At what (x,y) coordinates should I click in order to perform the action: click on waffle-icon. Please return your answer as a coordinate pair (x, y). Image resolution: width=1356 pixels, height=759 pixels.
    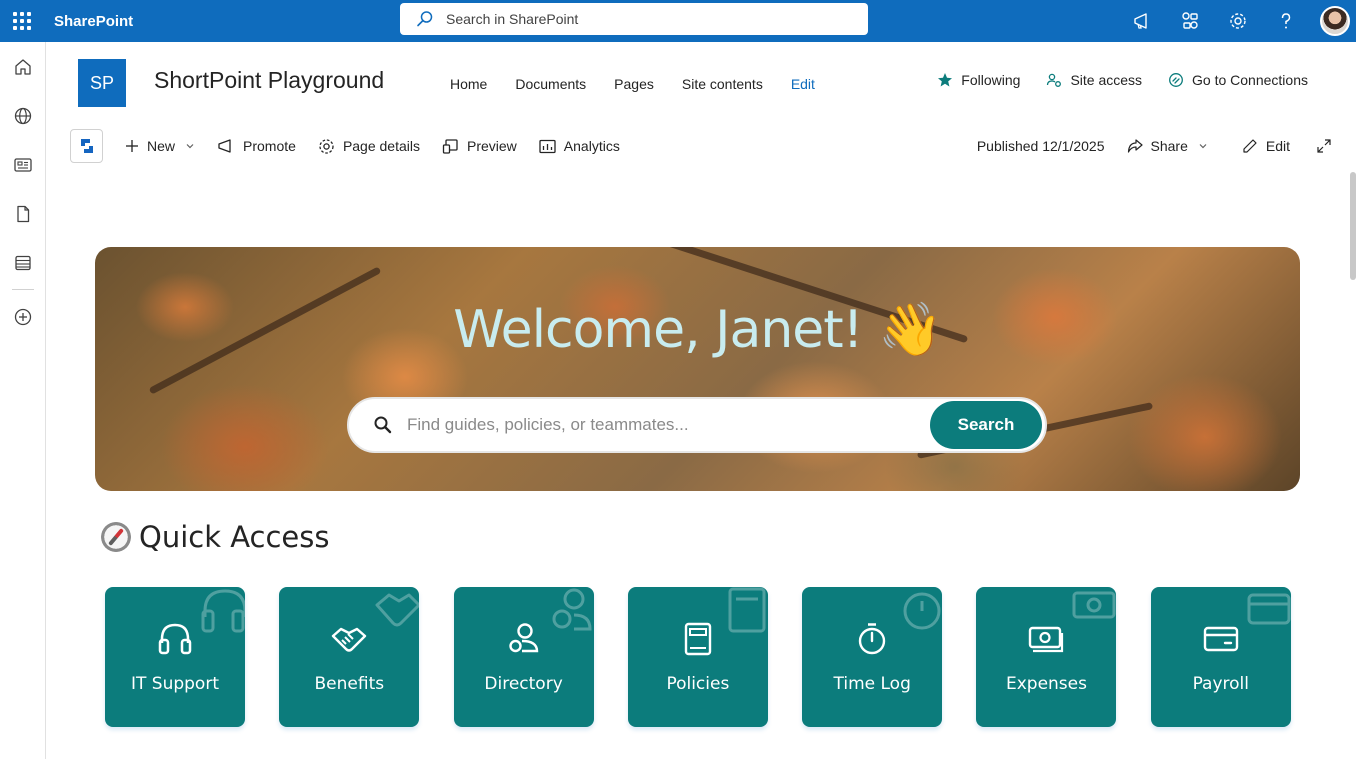
    Looking at the image, I should click on (22, 21).